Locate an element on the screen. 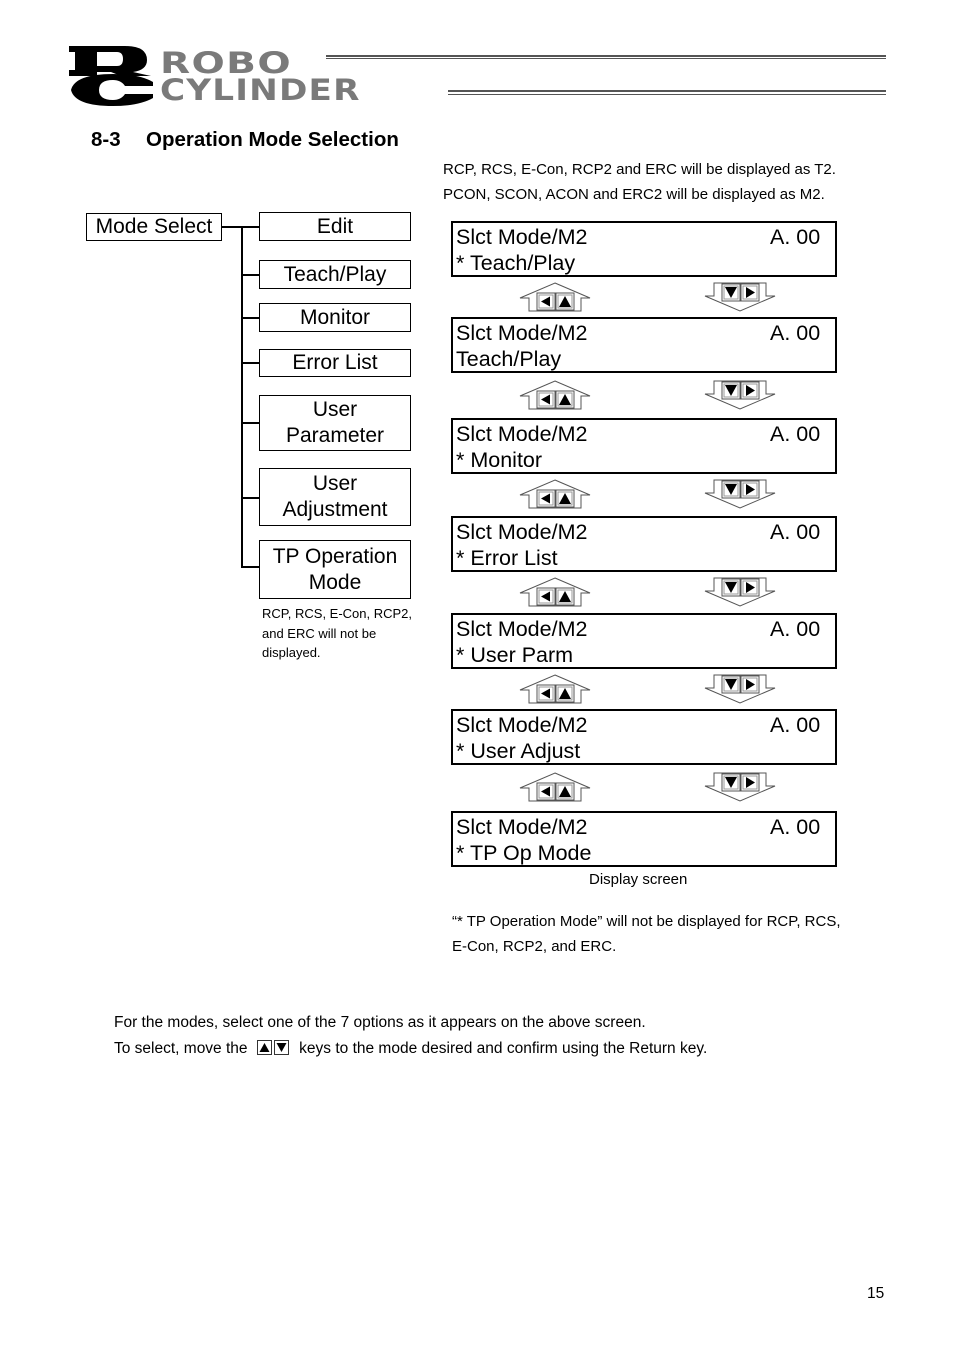  page-number: 15 is located at coordinates (876, 1293).